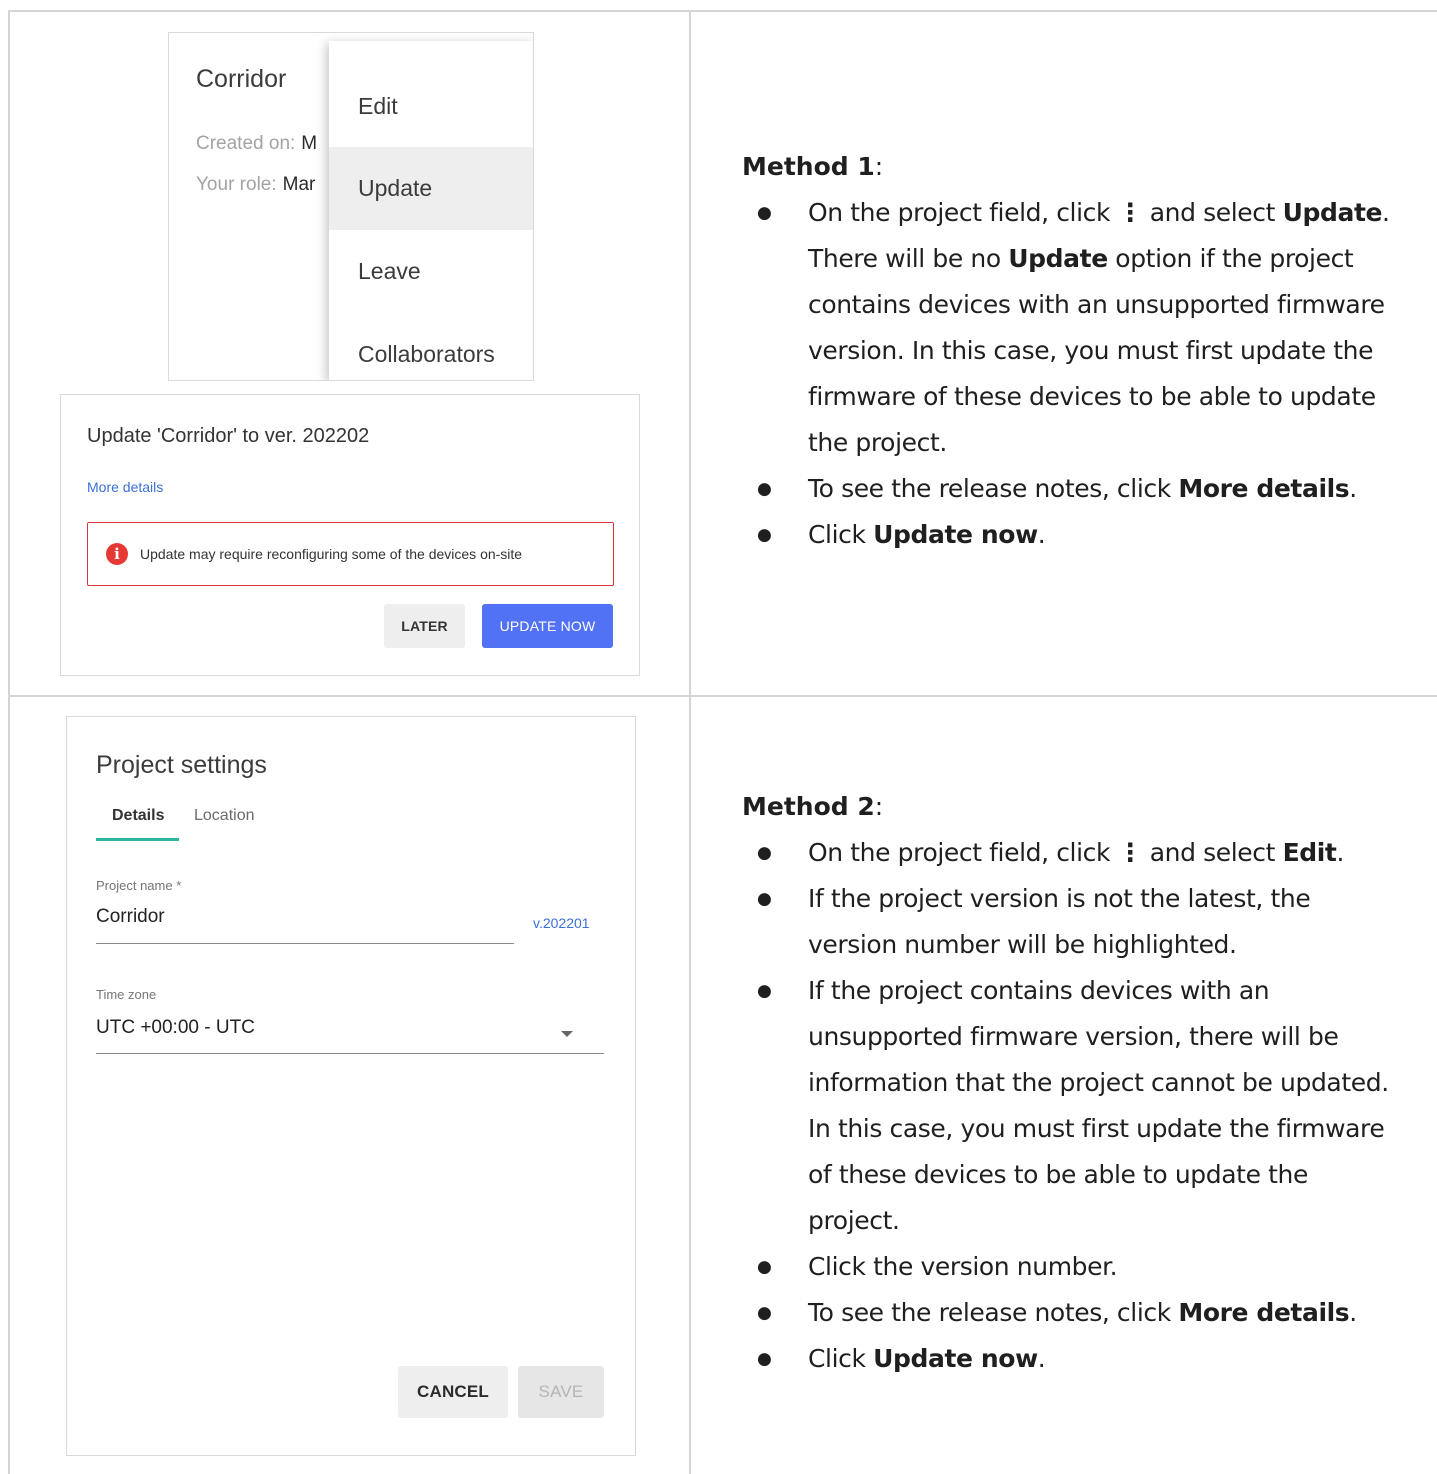 Image resolution: width=1437 pixels, height=1474 pixels. I want to click on created-on-label: Created on:, so click(246, 143).